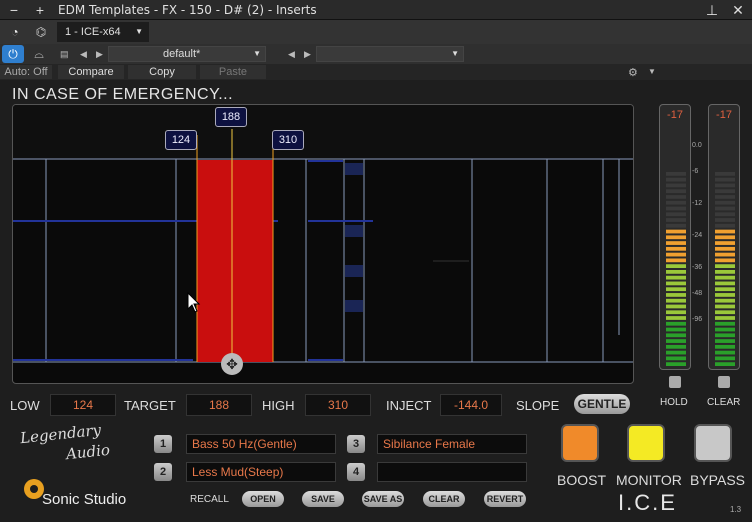  I want to click on monitor-button, so click(646, 443).